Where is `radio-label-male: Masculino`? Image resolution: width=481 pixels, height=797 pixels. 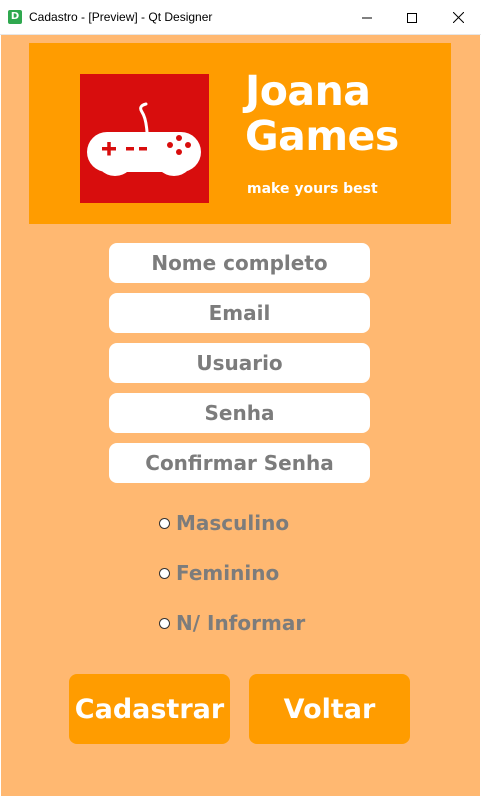 radio-label-male: Masculino is located at coordinates (233, 523).